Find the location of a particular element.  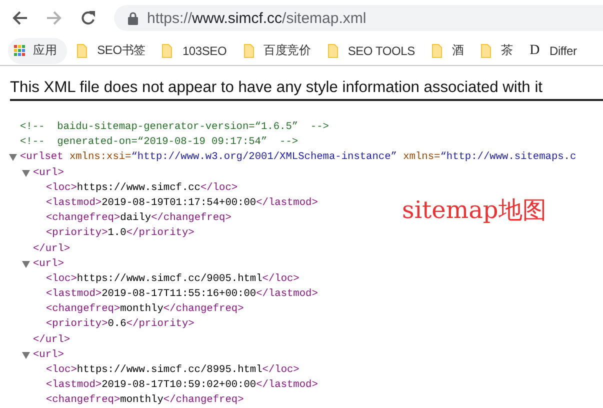

xml-element-line: <lastmod>2019-08-17T10:59:02+00:00</lastmod> is located at coordinates (182, 386).